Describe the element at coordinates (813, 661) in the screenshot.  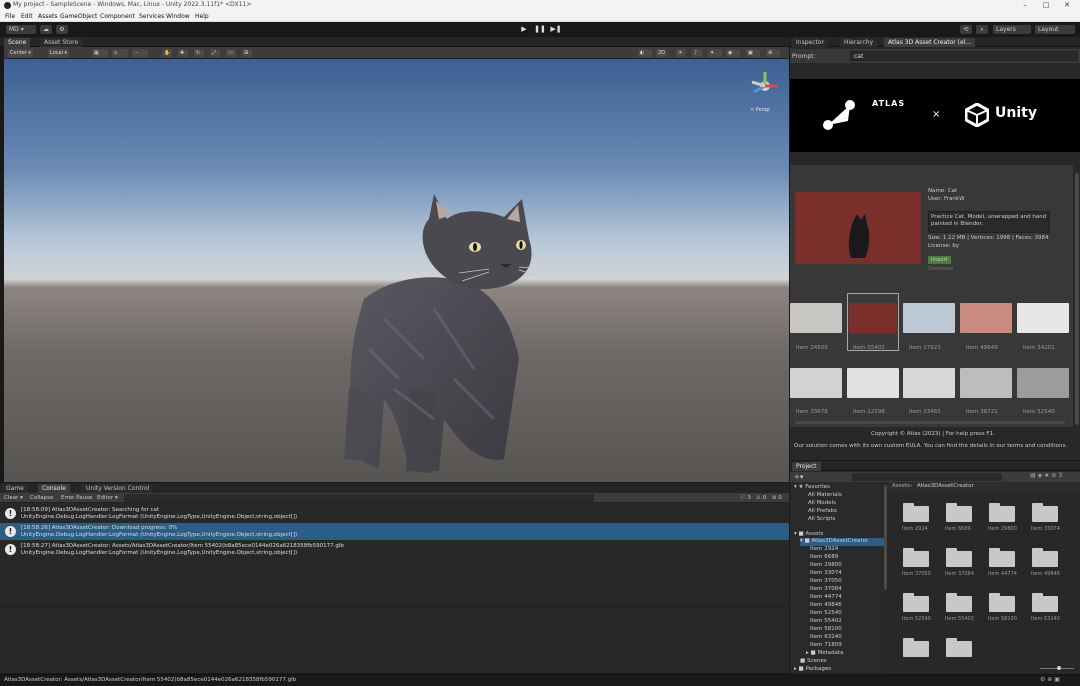
I see `scenes-folder: ■ Scenes` at that location.